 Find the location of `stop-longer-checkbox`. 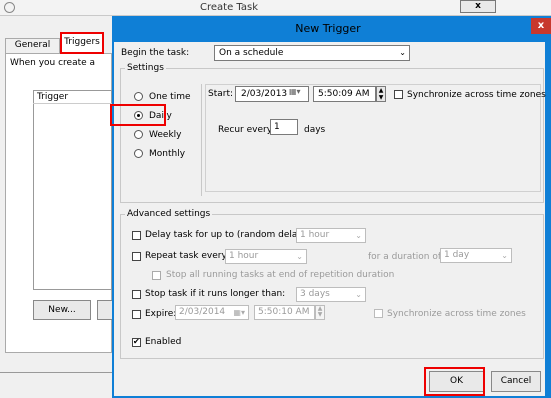

stop-longer-checkbox is located at coordinates (136, 294).